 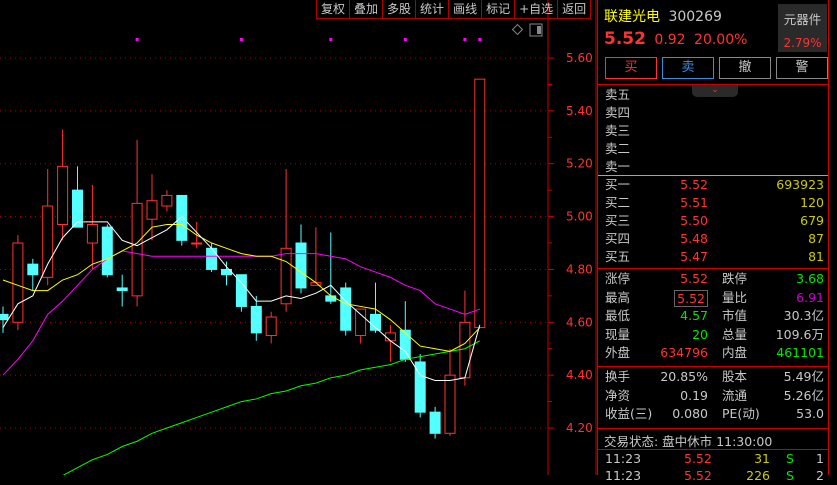 What do you see at coordinates (820, 458) in the screenshot?
I see `tick-count: 1` at bounding box center [820, 458].